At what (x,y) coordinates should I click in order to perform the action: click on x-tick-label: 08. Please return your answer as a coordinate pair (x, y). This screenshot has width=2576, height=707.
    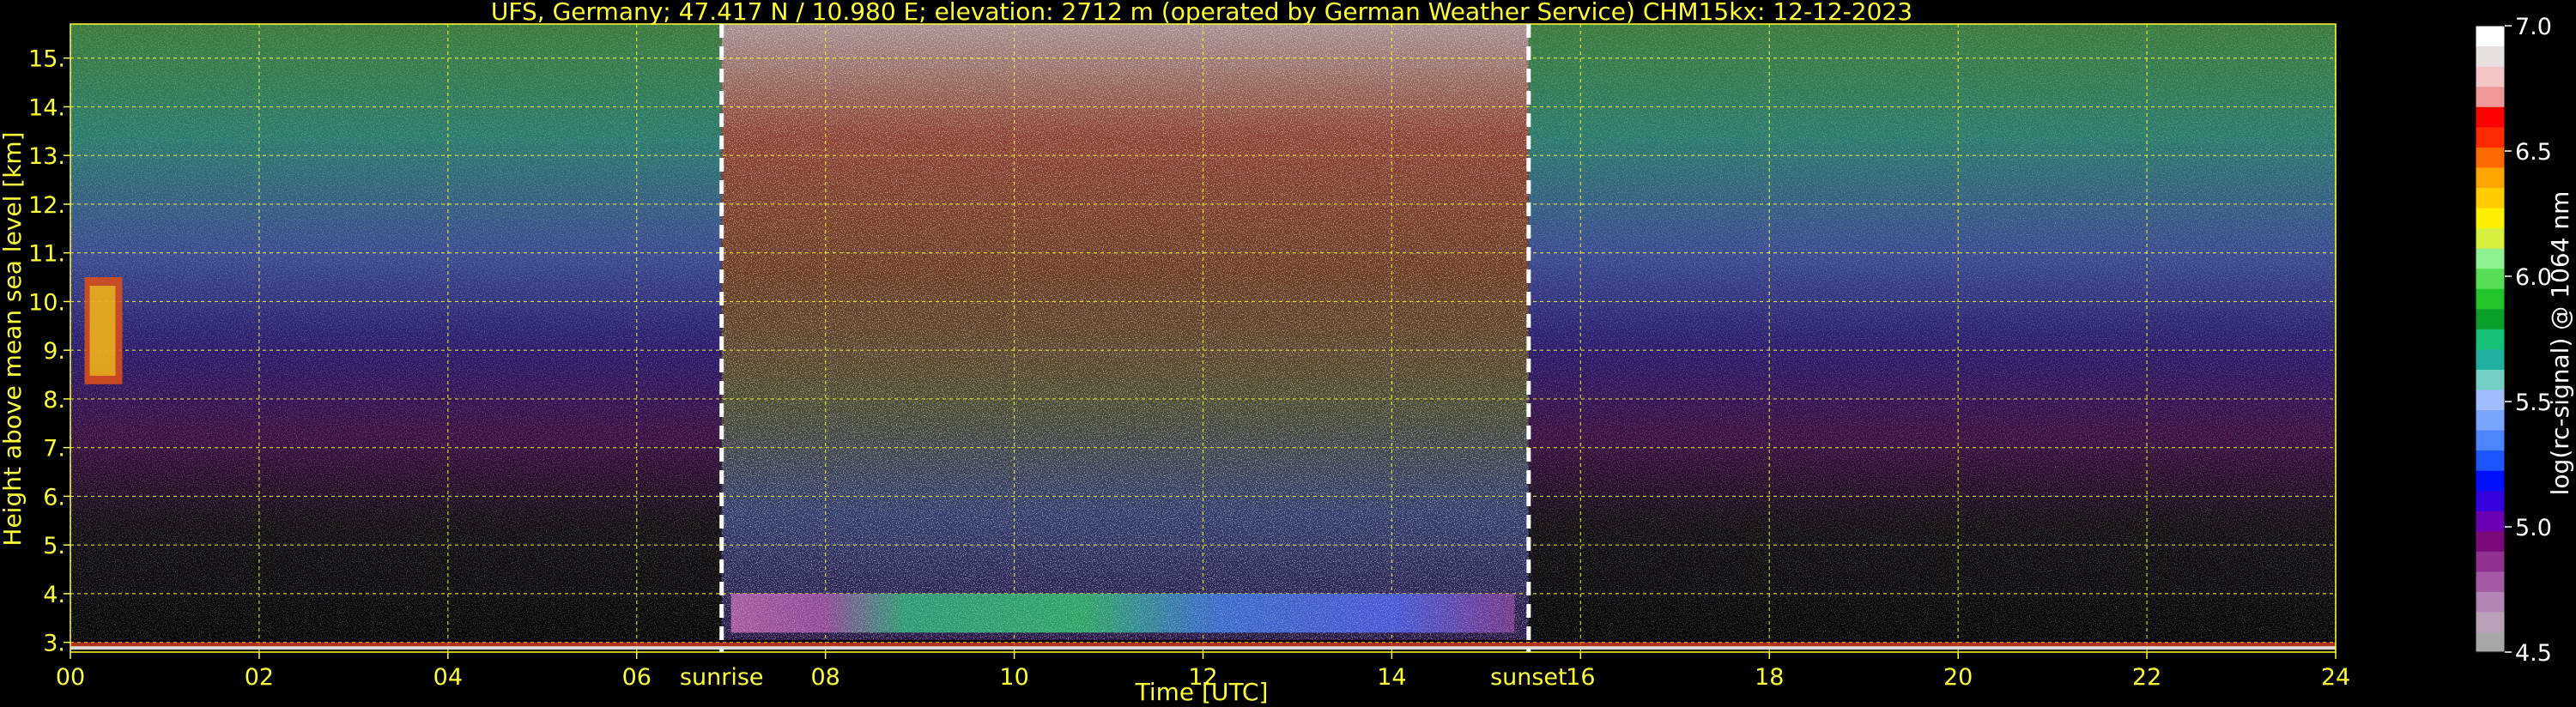
    Looking at the image, I should click on (824, 677).